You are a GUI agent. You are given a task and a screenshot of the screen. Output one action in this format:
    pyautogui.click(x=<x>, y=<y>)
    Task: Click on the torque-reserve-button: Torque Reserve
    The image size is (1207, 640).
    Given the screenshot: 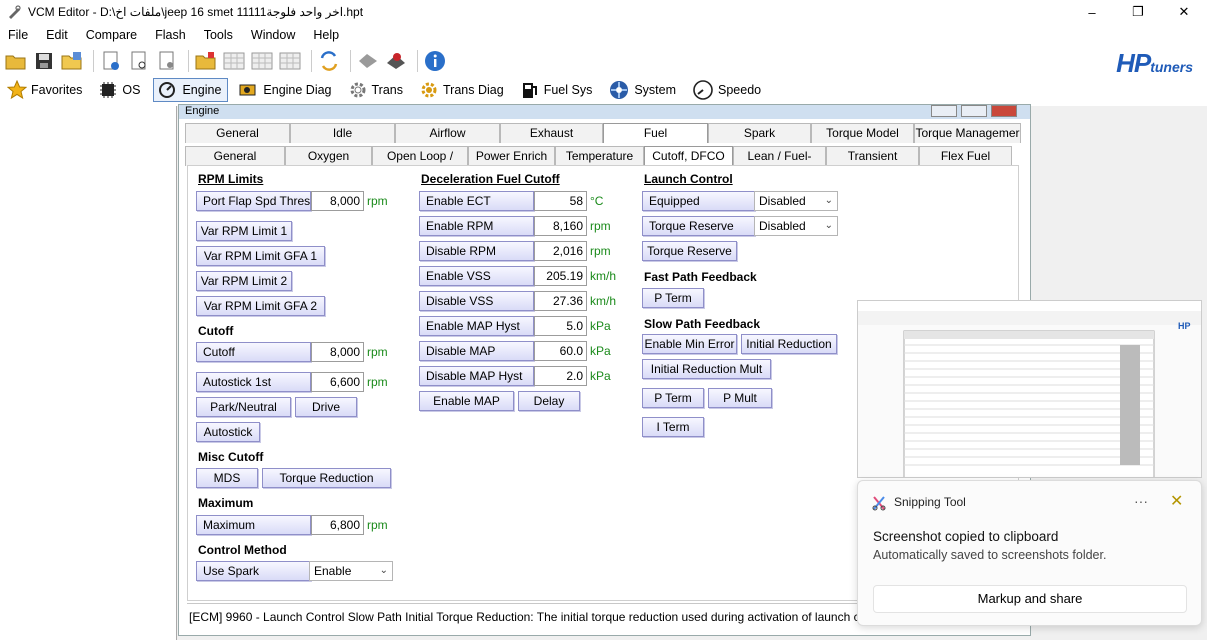 What is the action you would take?
    pyautogui.click(x=689, y=251)
    